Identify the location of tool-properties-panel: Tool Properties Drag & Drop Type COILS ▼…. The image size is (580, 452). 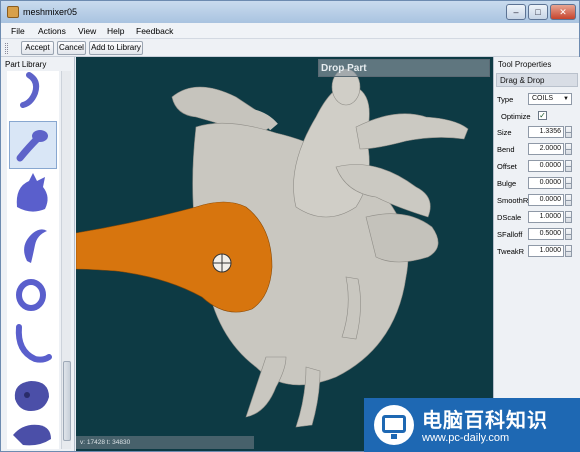
(536, 254).